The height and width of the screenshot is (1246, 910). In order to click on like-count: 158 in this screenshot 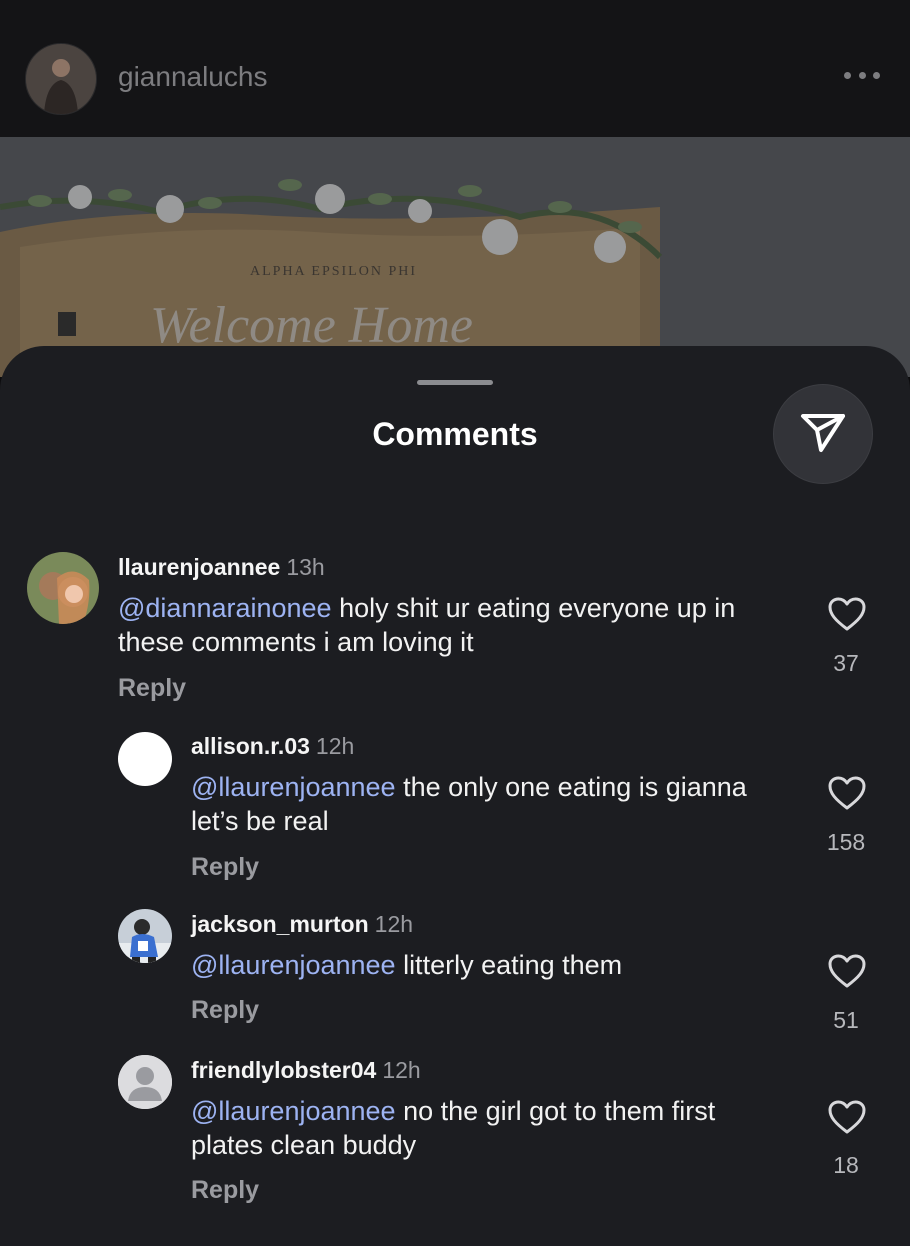, I will do `click(846, 842)`.